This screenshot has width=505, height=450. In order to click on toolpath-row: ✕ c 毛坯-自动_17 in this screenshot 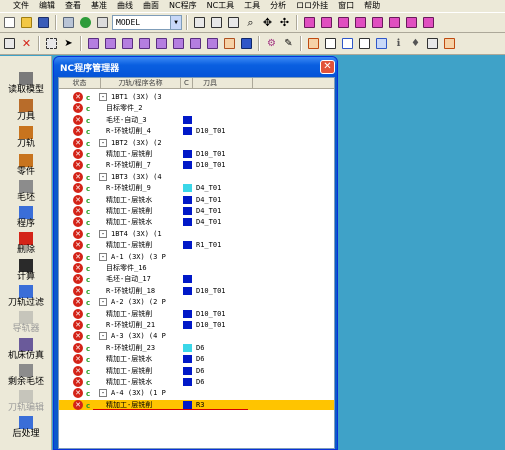, I will do `click(196, 279)`.